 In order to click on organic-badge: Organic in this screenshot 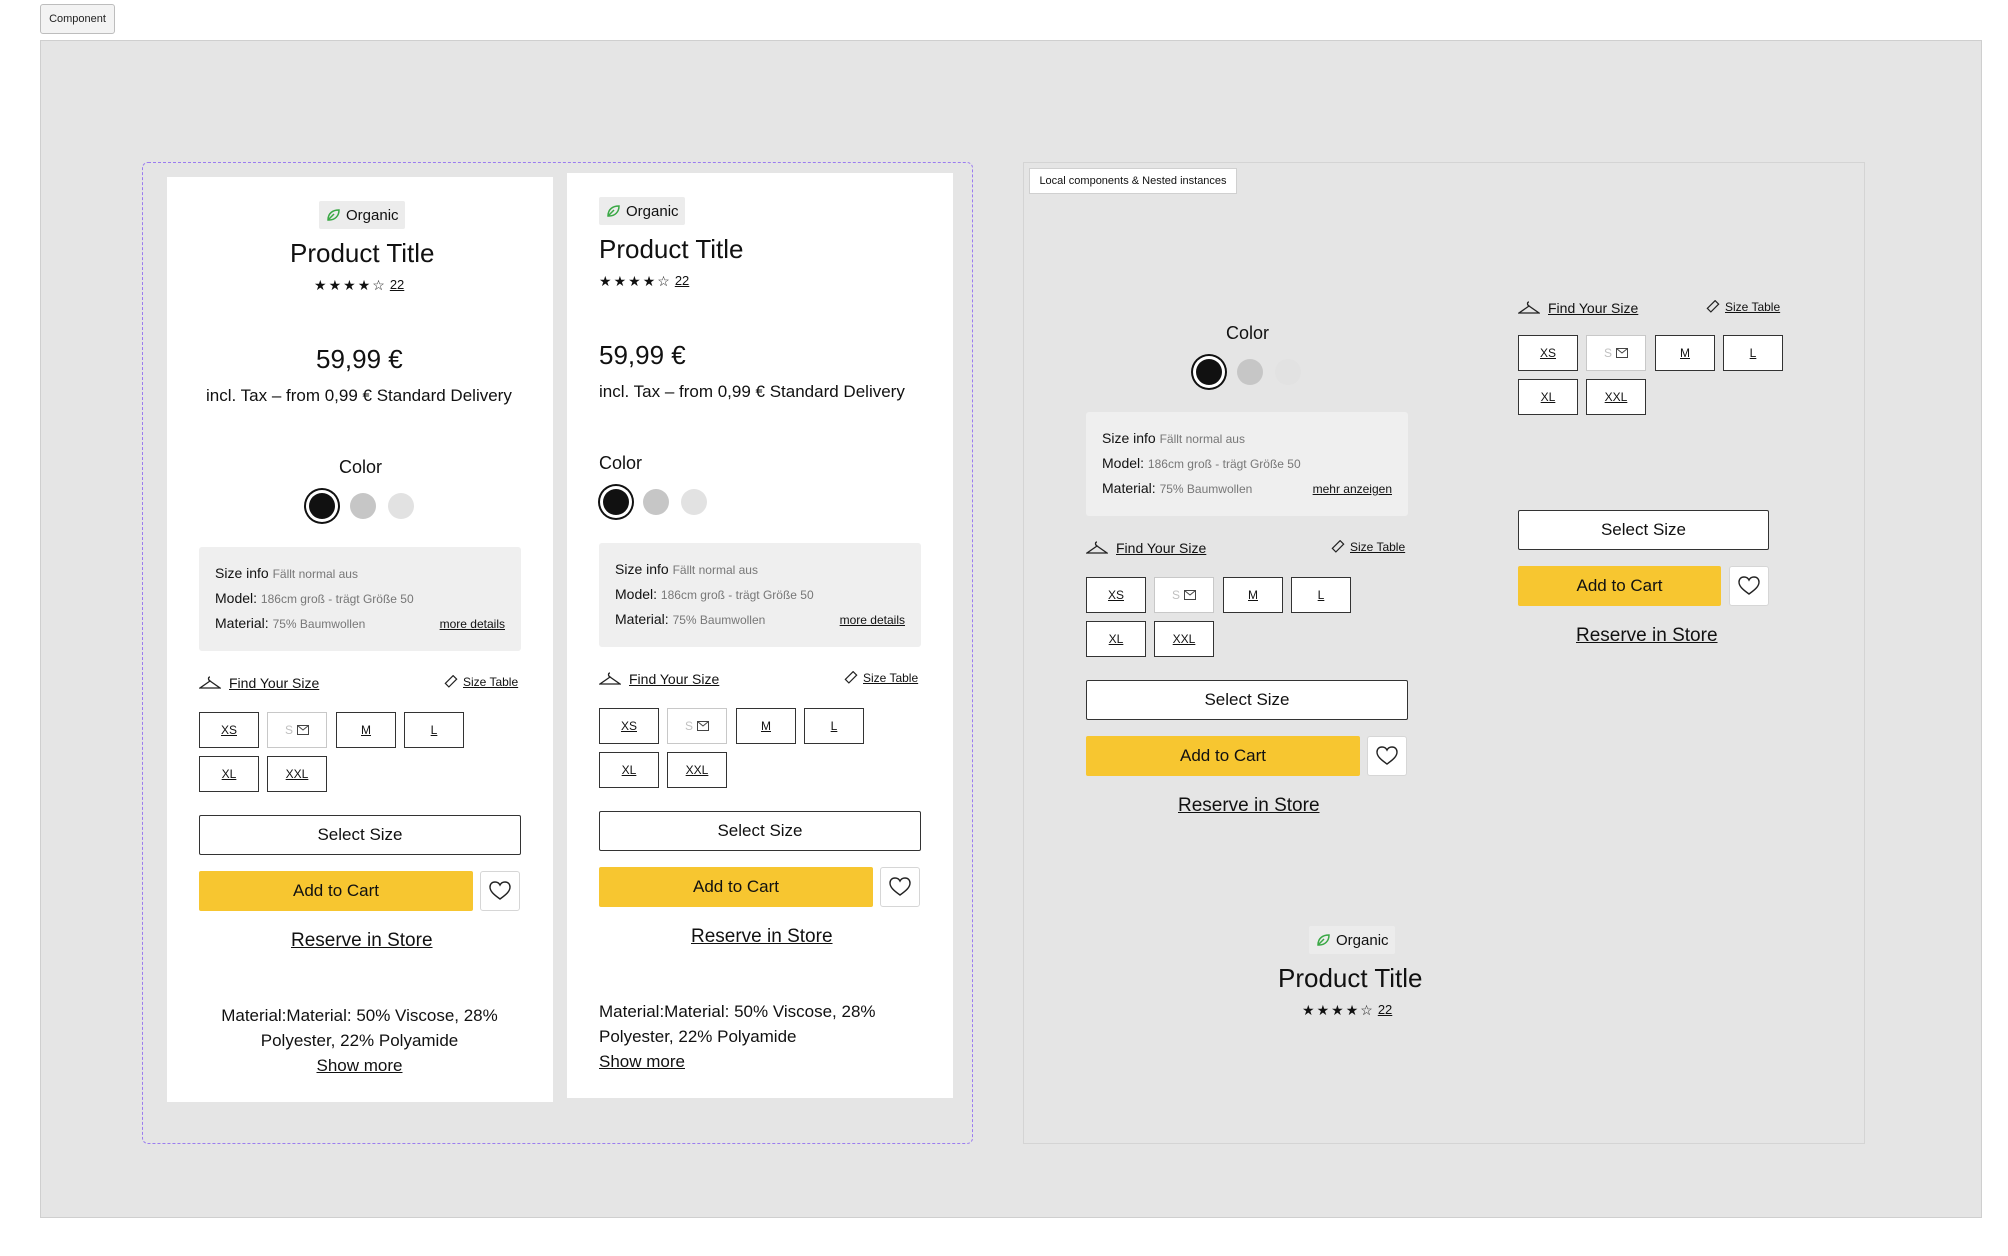, I will do `click(362, 215)`.